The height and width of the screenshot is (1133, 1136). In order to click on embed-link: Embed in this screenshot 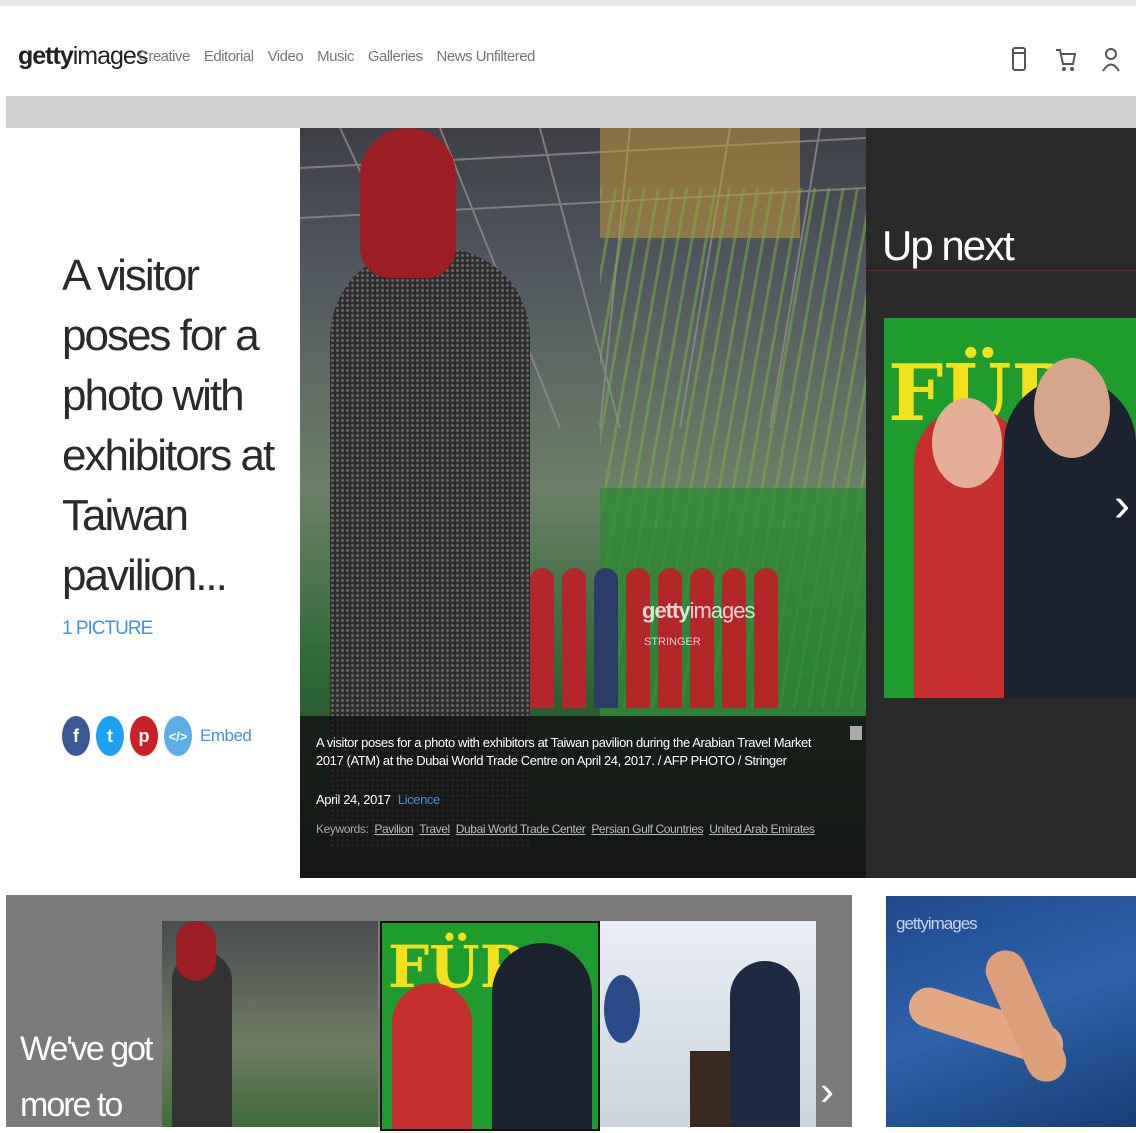, I will do `click(226, 736)`.